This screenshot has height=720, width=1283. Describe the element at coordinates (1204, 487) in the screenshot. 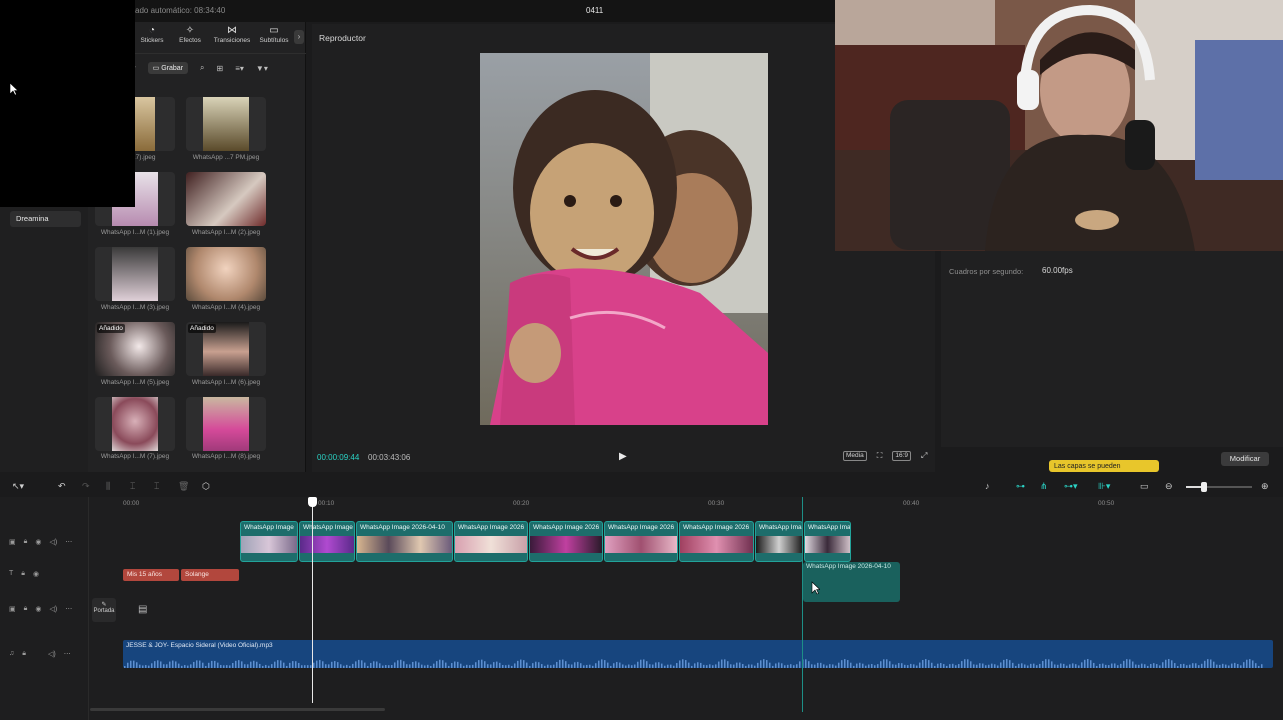

I see `zoom-slider-handle` at that location.